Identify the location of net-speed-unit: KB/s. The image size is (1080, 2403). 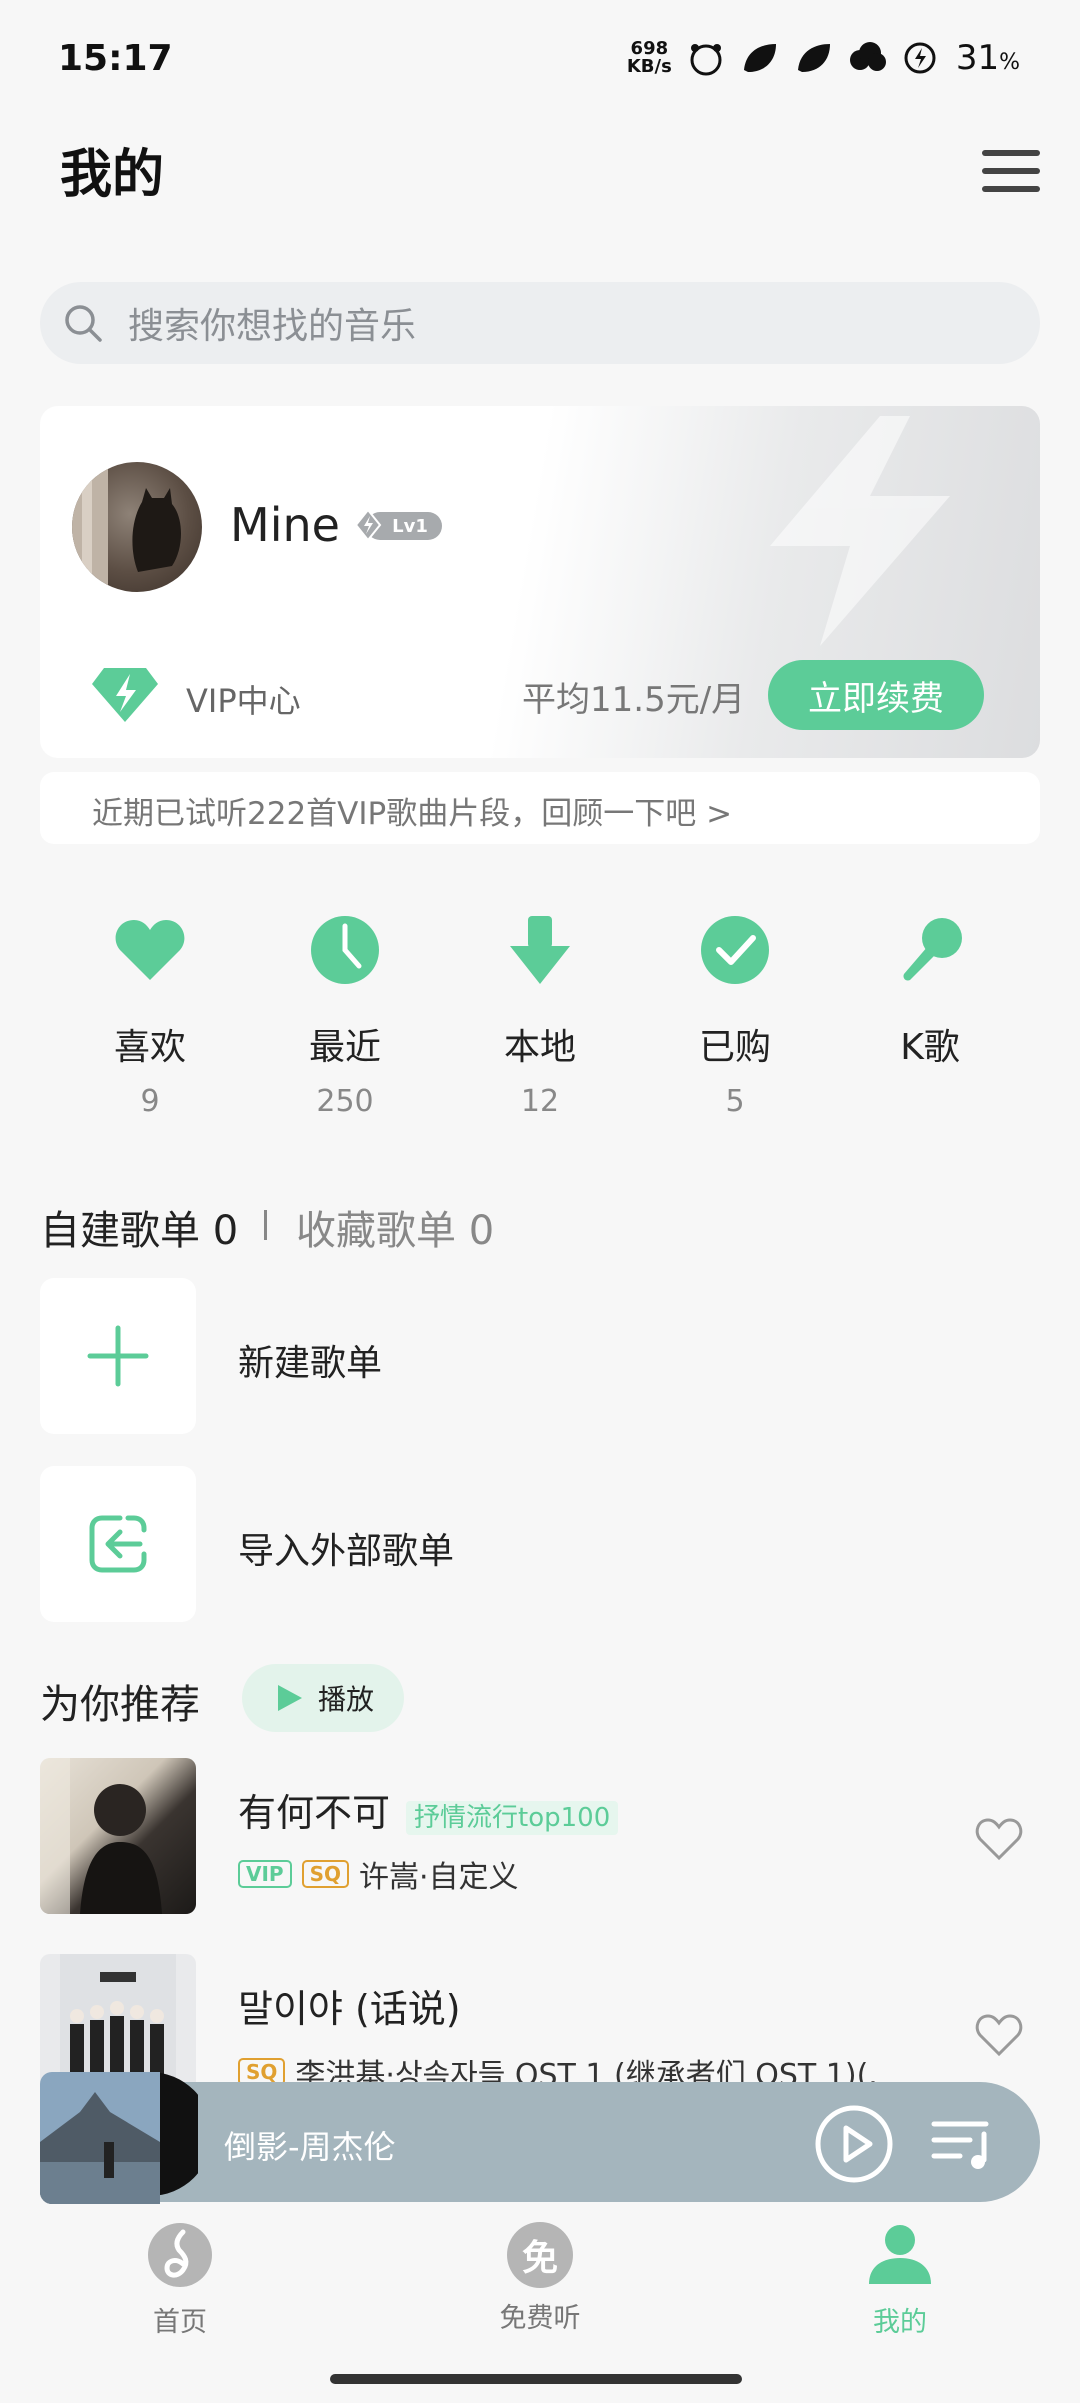
(649, 66).